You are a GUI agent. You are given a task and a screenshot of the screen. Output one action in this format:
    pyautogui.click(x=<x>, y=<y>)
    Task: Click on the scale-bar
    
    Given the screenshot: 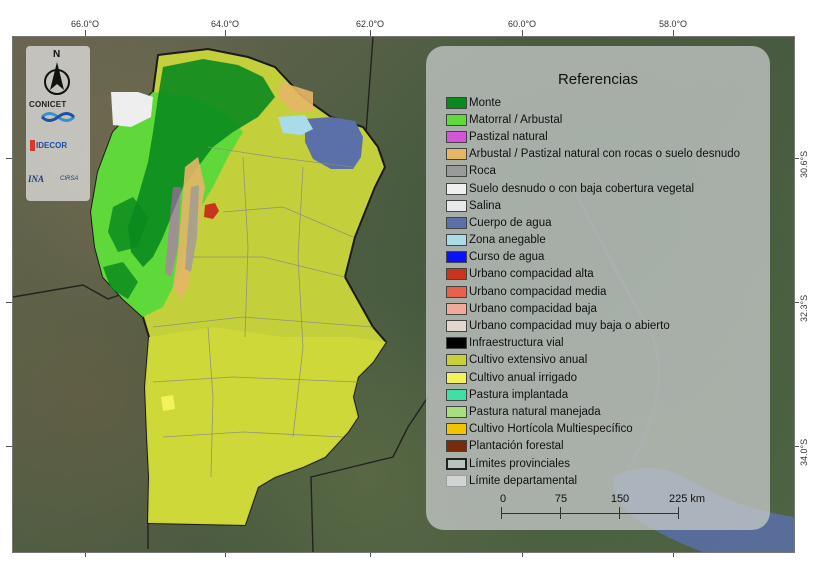 What is the action you would take?
    pyautogui.click(x=590, y=513)
    